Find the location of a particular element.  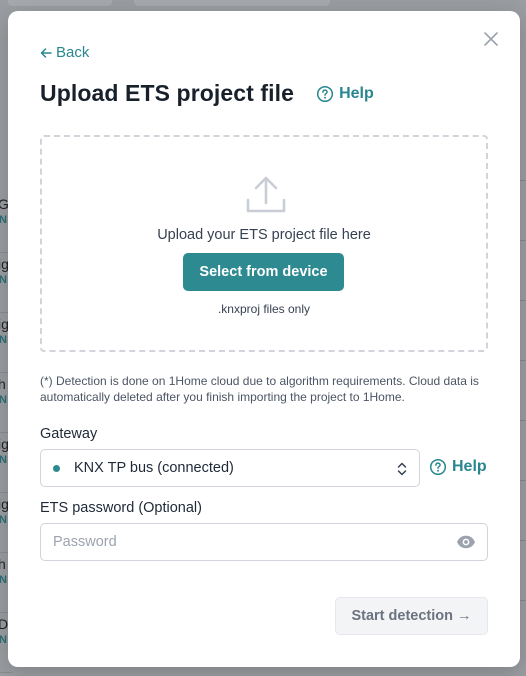

title-row: Upload ETS project file Help is located at coordinates (207, 93).